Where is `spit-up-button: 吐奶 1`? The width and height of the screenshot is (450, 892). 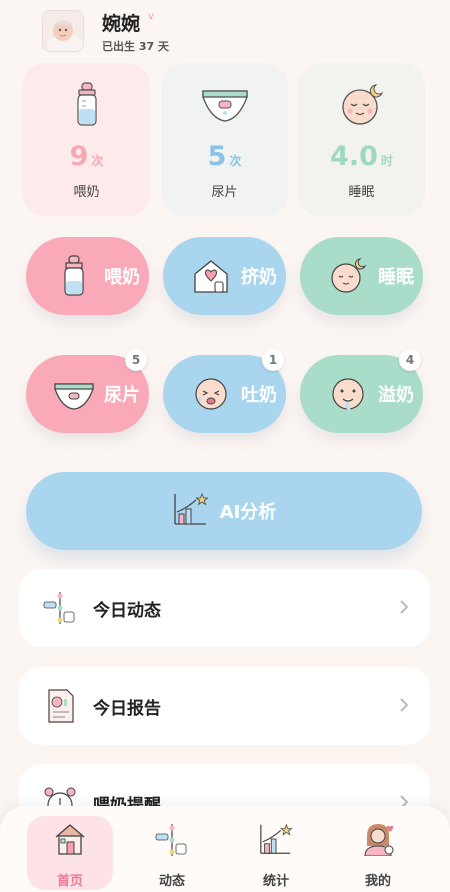 spit-up-button: 吐奶 1 is located at coordinates (224, 391).